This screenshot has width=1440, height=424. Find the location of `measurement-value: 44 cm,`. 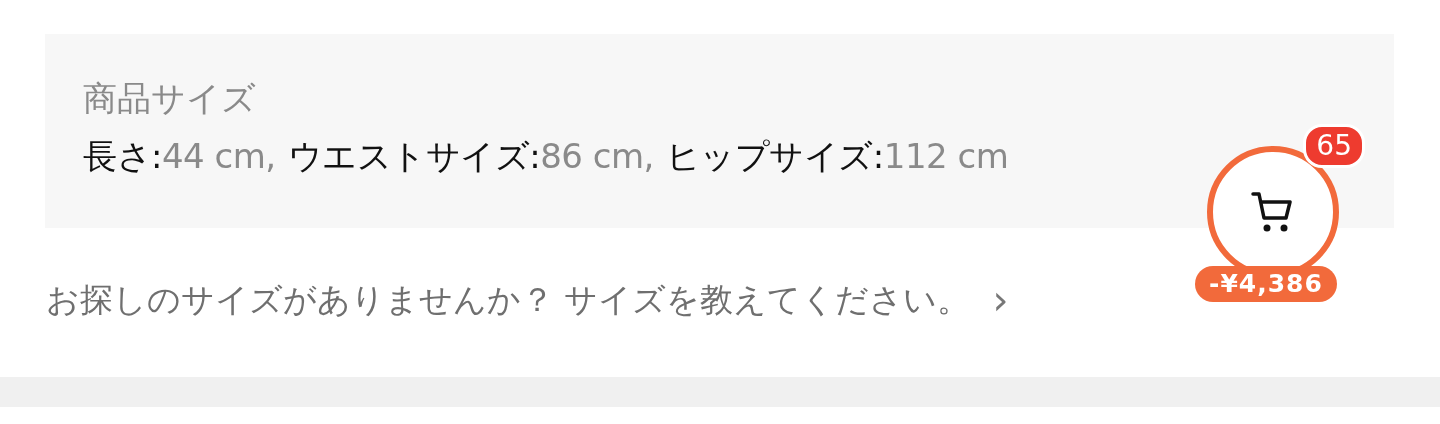

measurement-value: 44 cm, is located at coordinates (218, 156).